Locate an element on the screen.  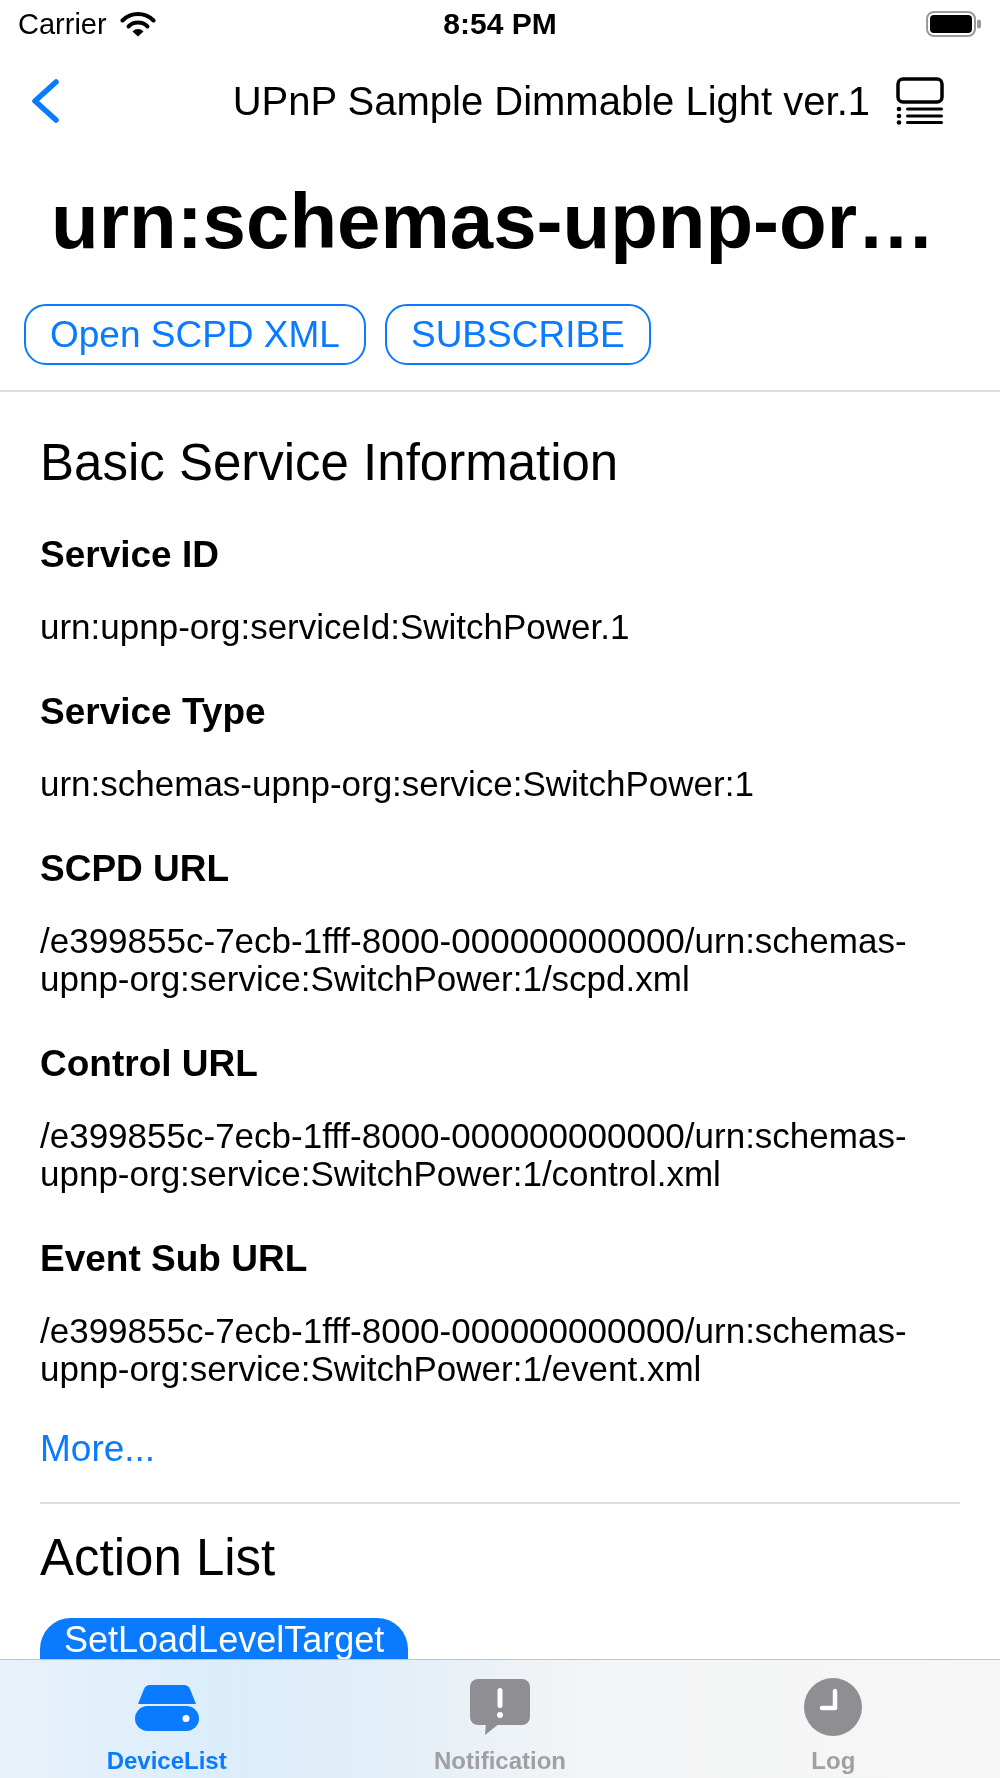
list-icon is located at coordinates (920, 101).